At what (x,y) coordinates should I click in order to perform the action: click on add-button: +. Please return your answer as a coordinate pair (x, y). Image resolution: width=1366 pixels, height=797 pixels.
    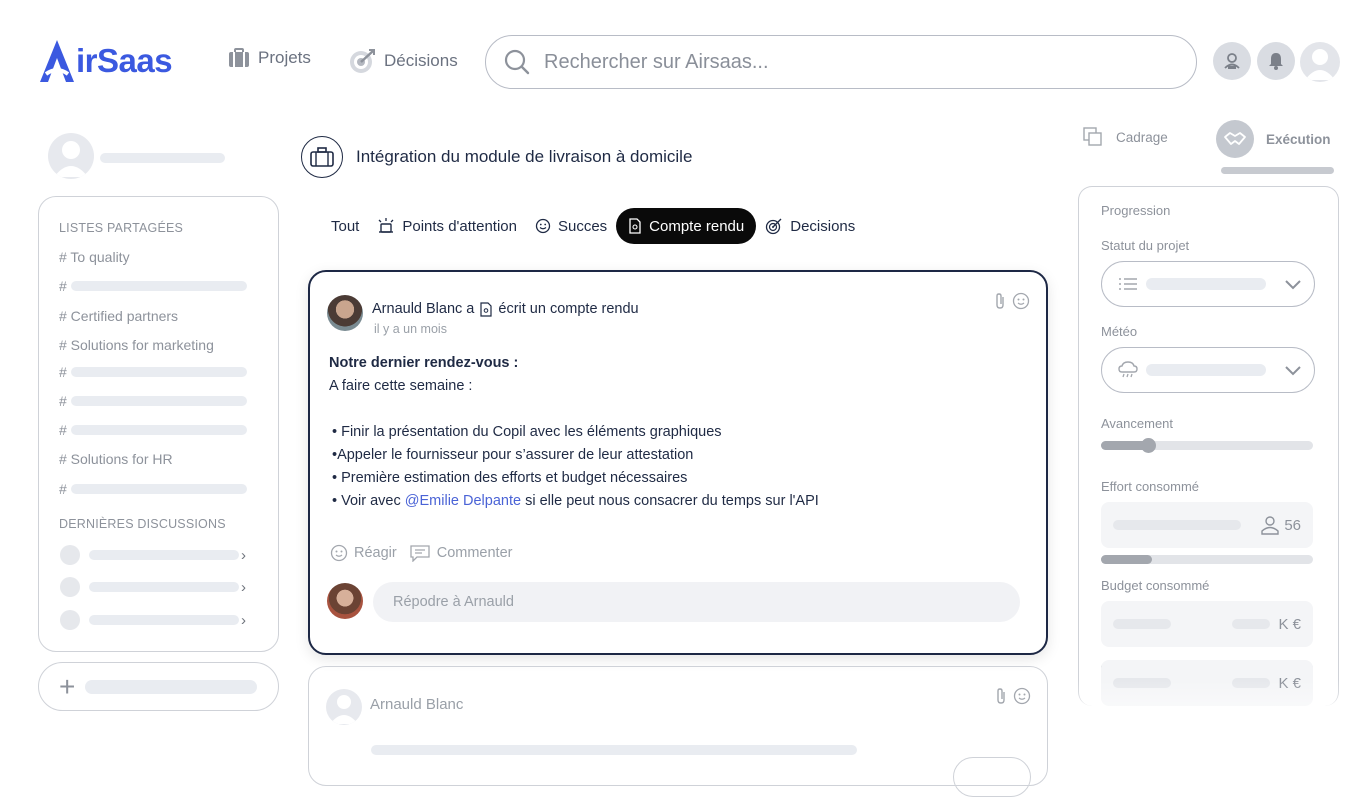
    Looking at the image, I should click on (158, 686).